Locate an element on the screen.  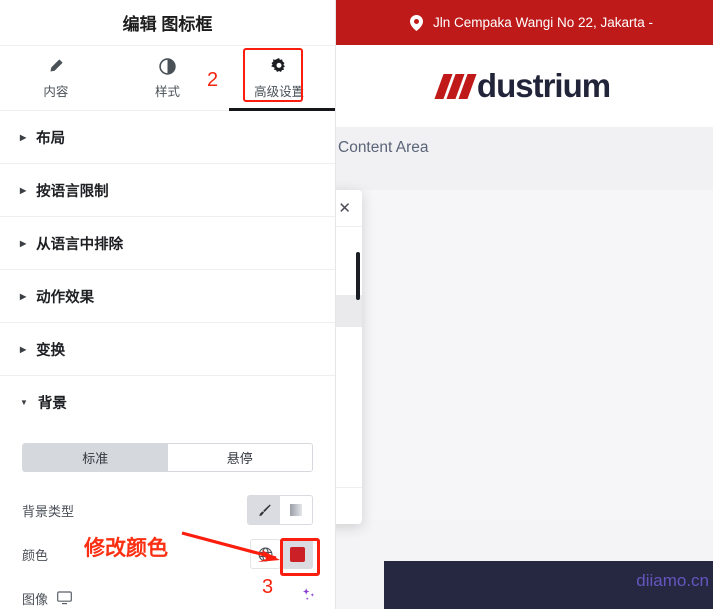
location-pin-icon is located at coordinates (416, 22).